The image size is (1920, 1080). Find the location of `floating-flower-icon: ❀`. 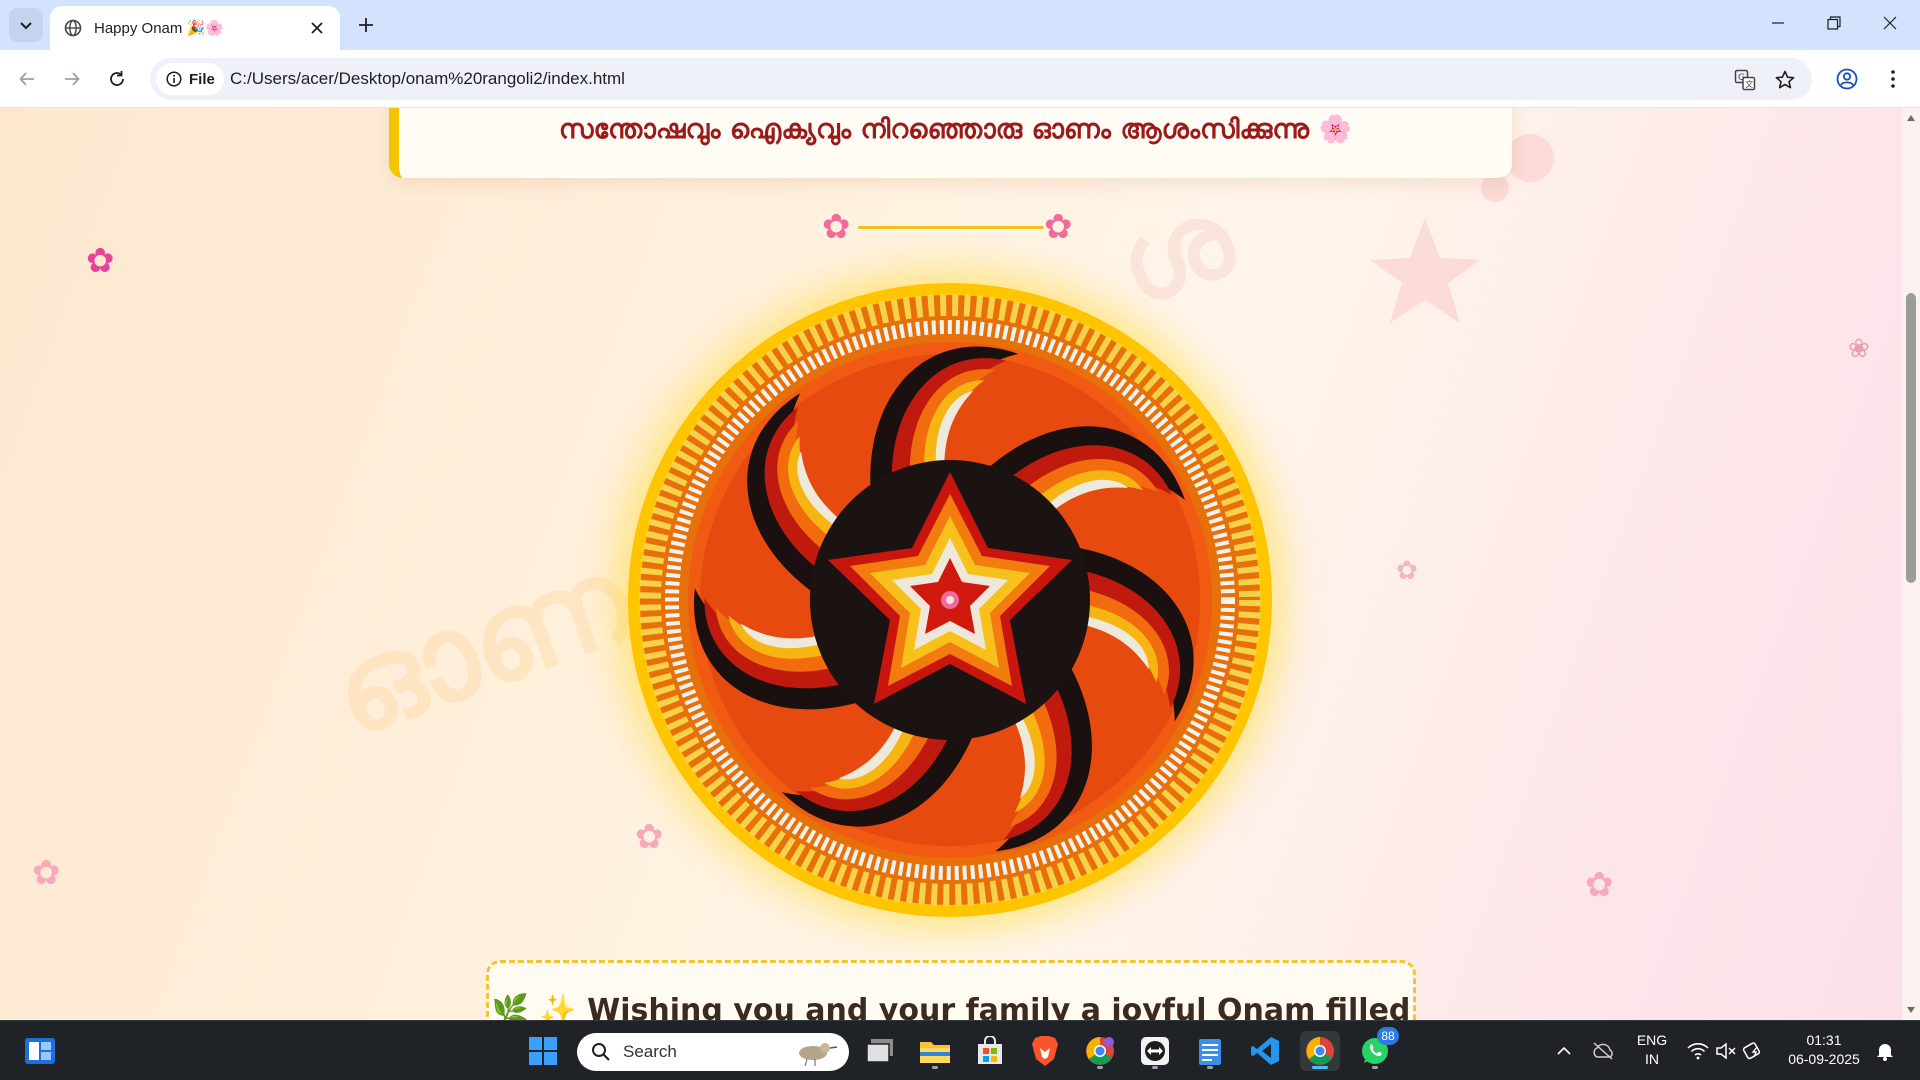

floating-flower-icon: ❀ is located at coordinates (1859, 349).